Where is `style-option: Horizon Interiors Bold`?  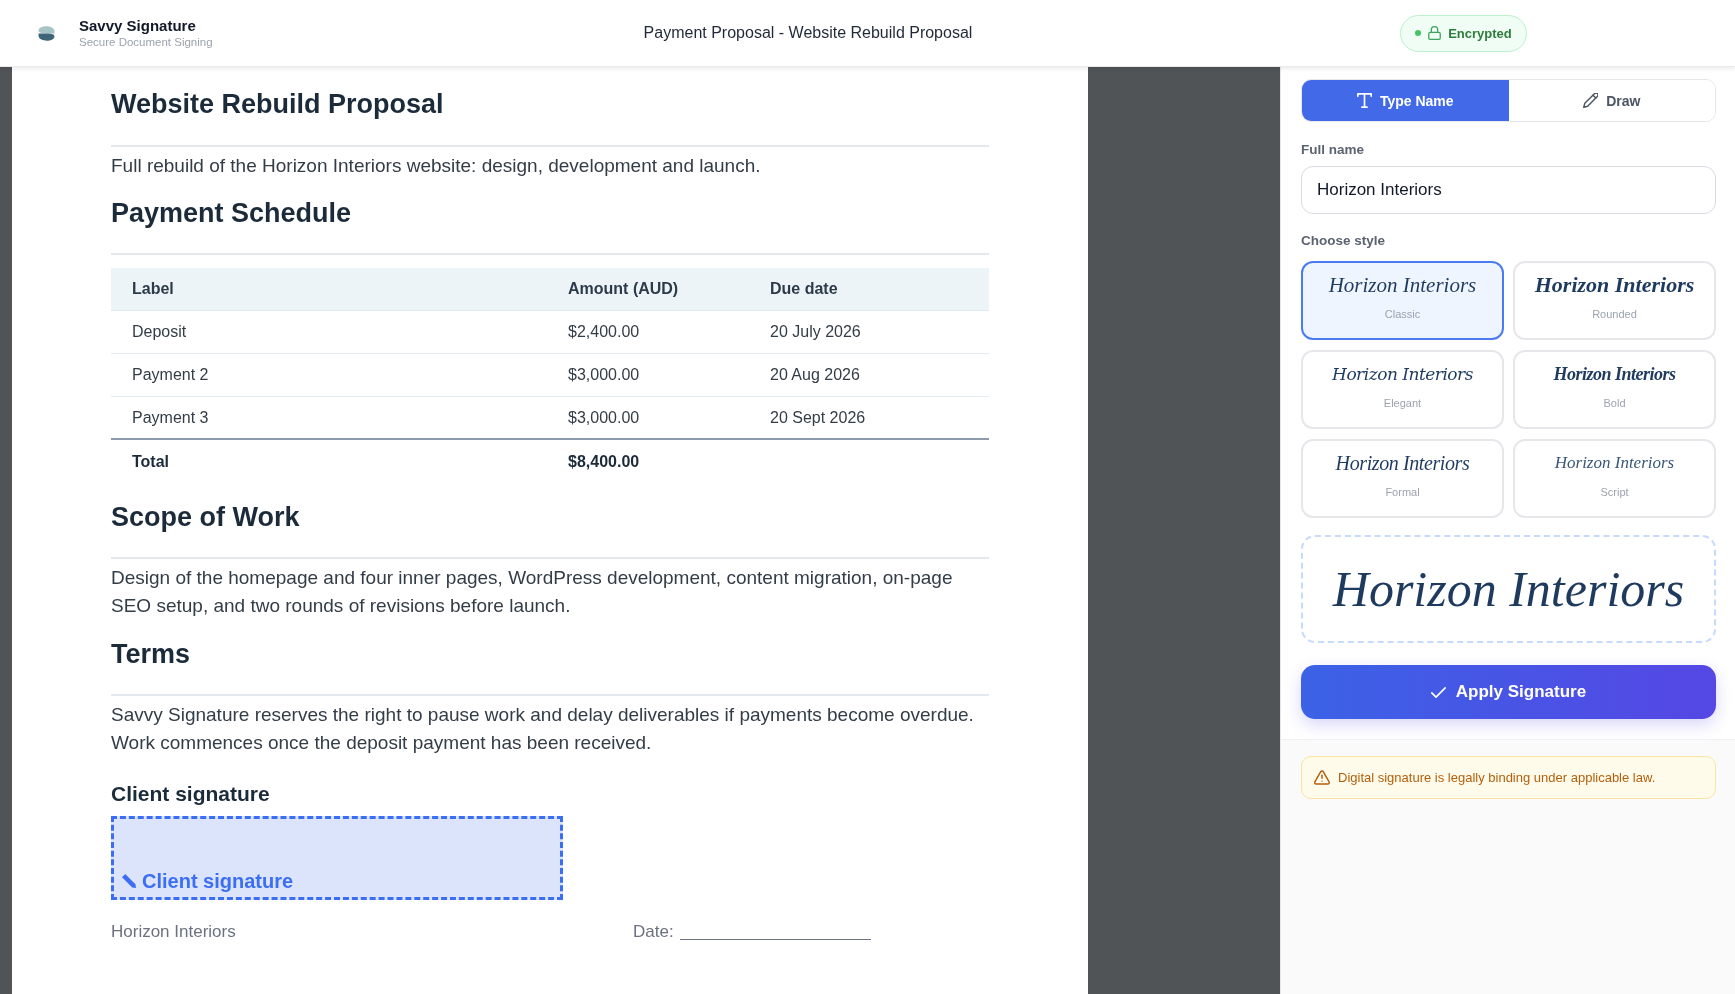
style-option: Horizon Interiors Bold is located at coordinates (1614, 389).